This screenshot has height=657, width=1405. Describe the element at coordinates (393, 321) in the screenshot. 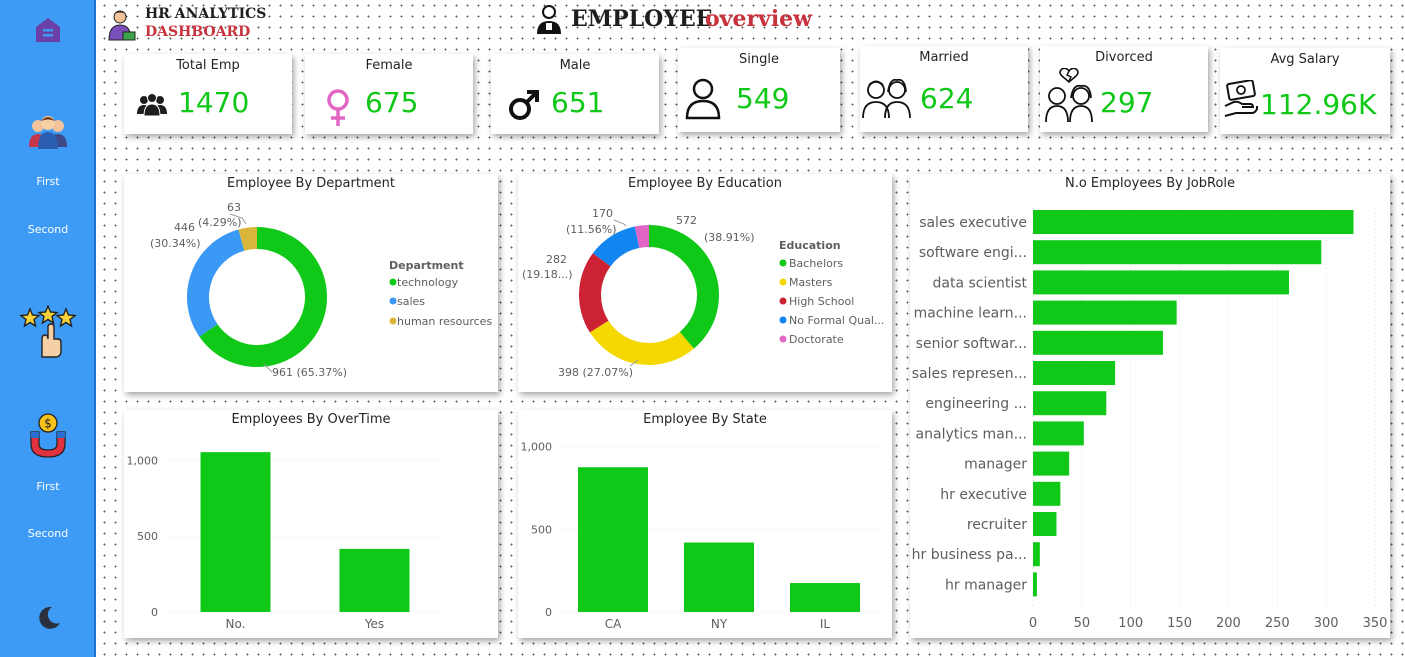

I see `legend-dot-human-resources` at that location.